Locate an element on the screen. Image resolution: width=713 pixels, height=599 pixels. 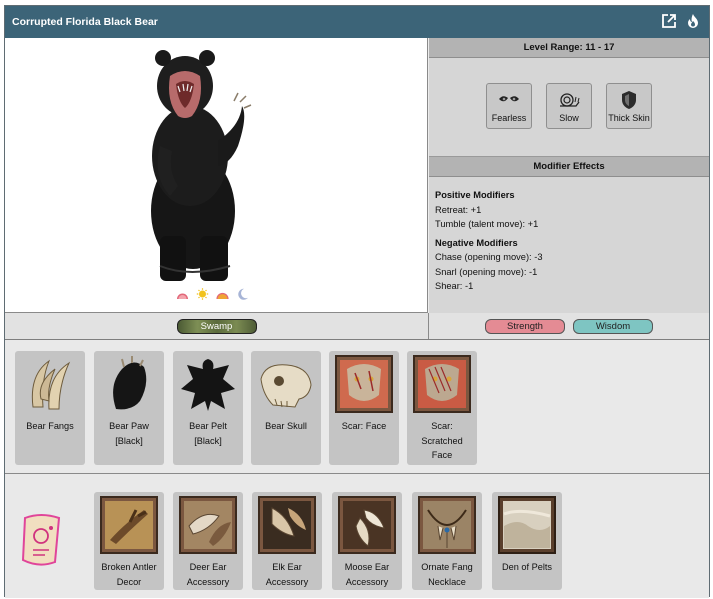
trait-slow: Slow is located at coordinates (569, 106).